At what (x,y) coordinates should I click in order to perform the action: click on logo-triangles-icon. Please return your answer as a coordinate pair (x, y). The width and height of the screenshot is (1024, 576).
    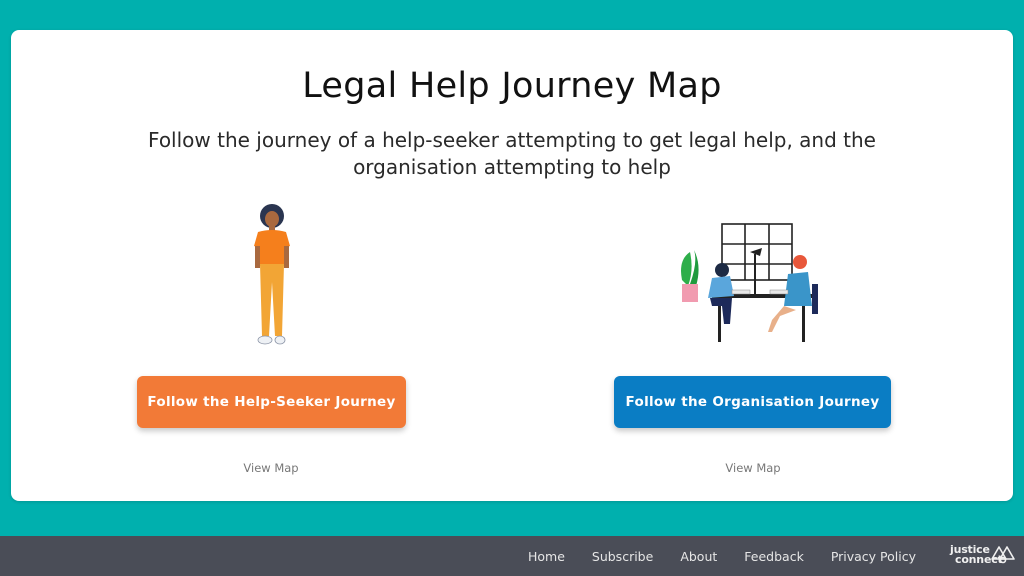
    Looking at the image, I should click on (1003, 555).